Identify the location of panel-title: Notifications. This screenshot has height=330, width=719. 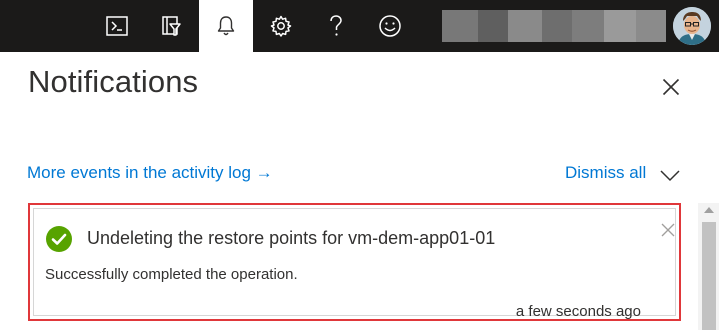
(113, 81).